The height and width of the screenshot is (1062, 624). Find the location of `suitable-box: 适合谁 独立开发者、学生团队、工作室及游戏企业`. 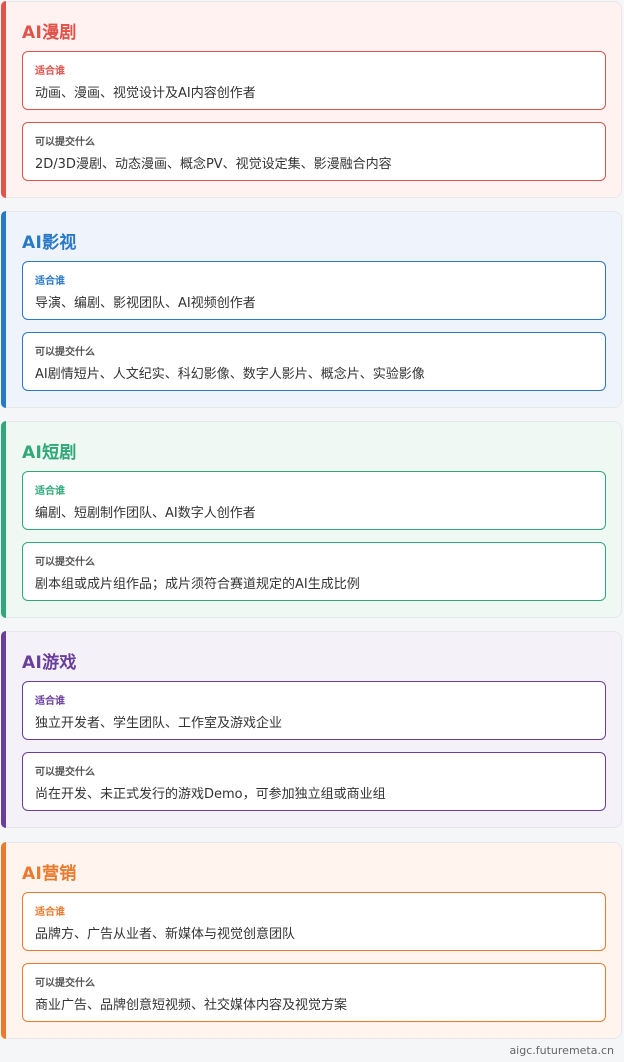

suitable-box: 适合谁 独立开发者、学生团队、工作室及游戏企业 is located at coordinates (314, 710).